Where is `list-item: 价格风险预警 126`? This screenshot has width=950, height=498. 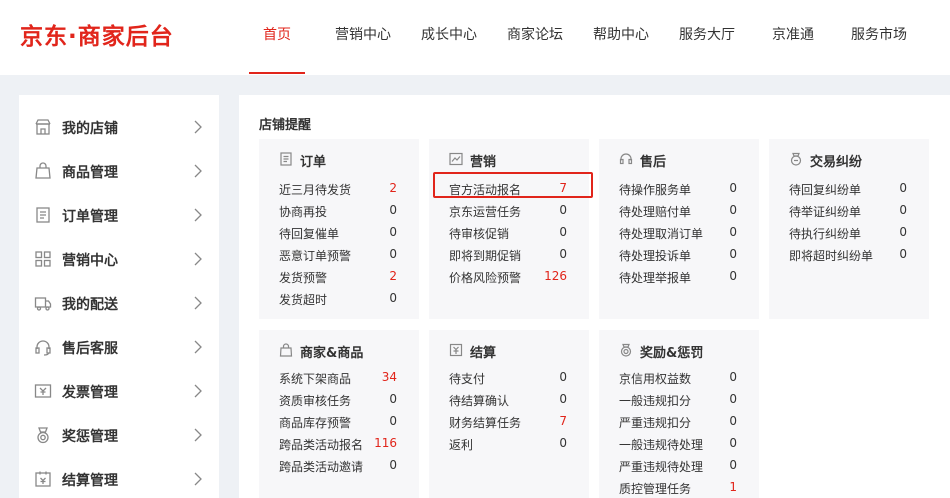 list-item: 价格风险预警 126 is located at coordinates (514, 277).